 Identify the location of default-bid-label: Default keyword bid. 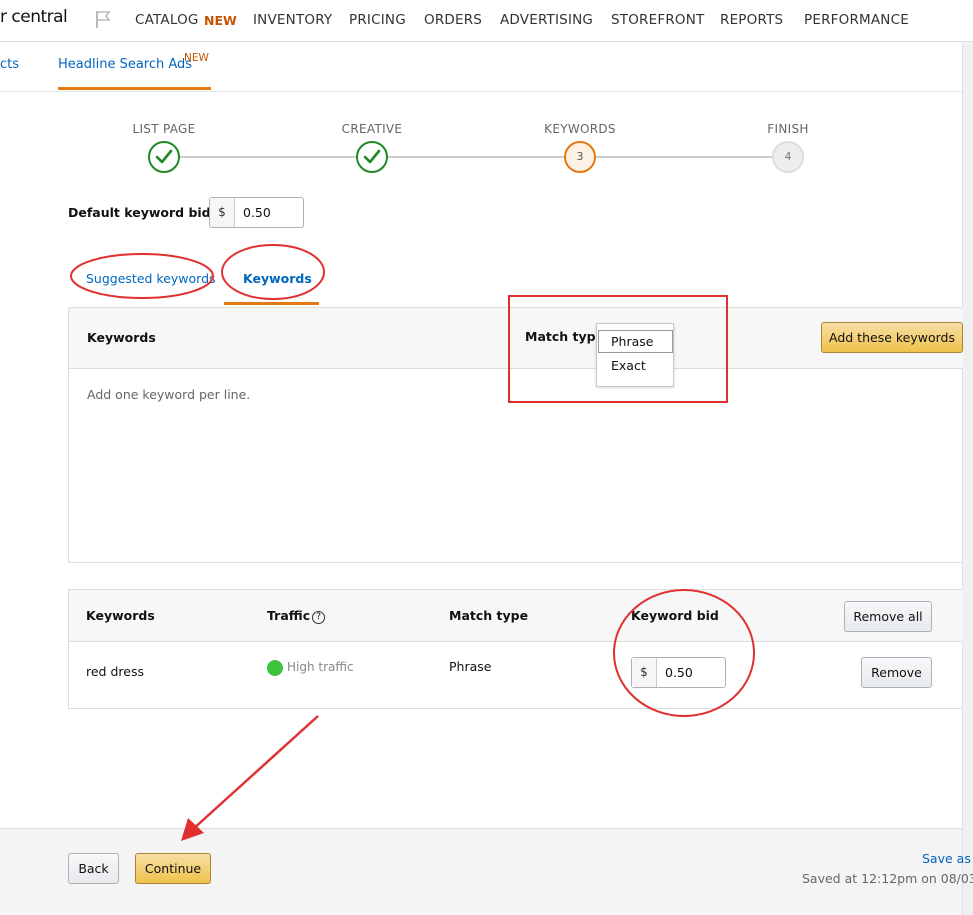
(139, 212).